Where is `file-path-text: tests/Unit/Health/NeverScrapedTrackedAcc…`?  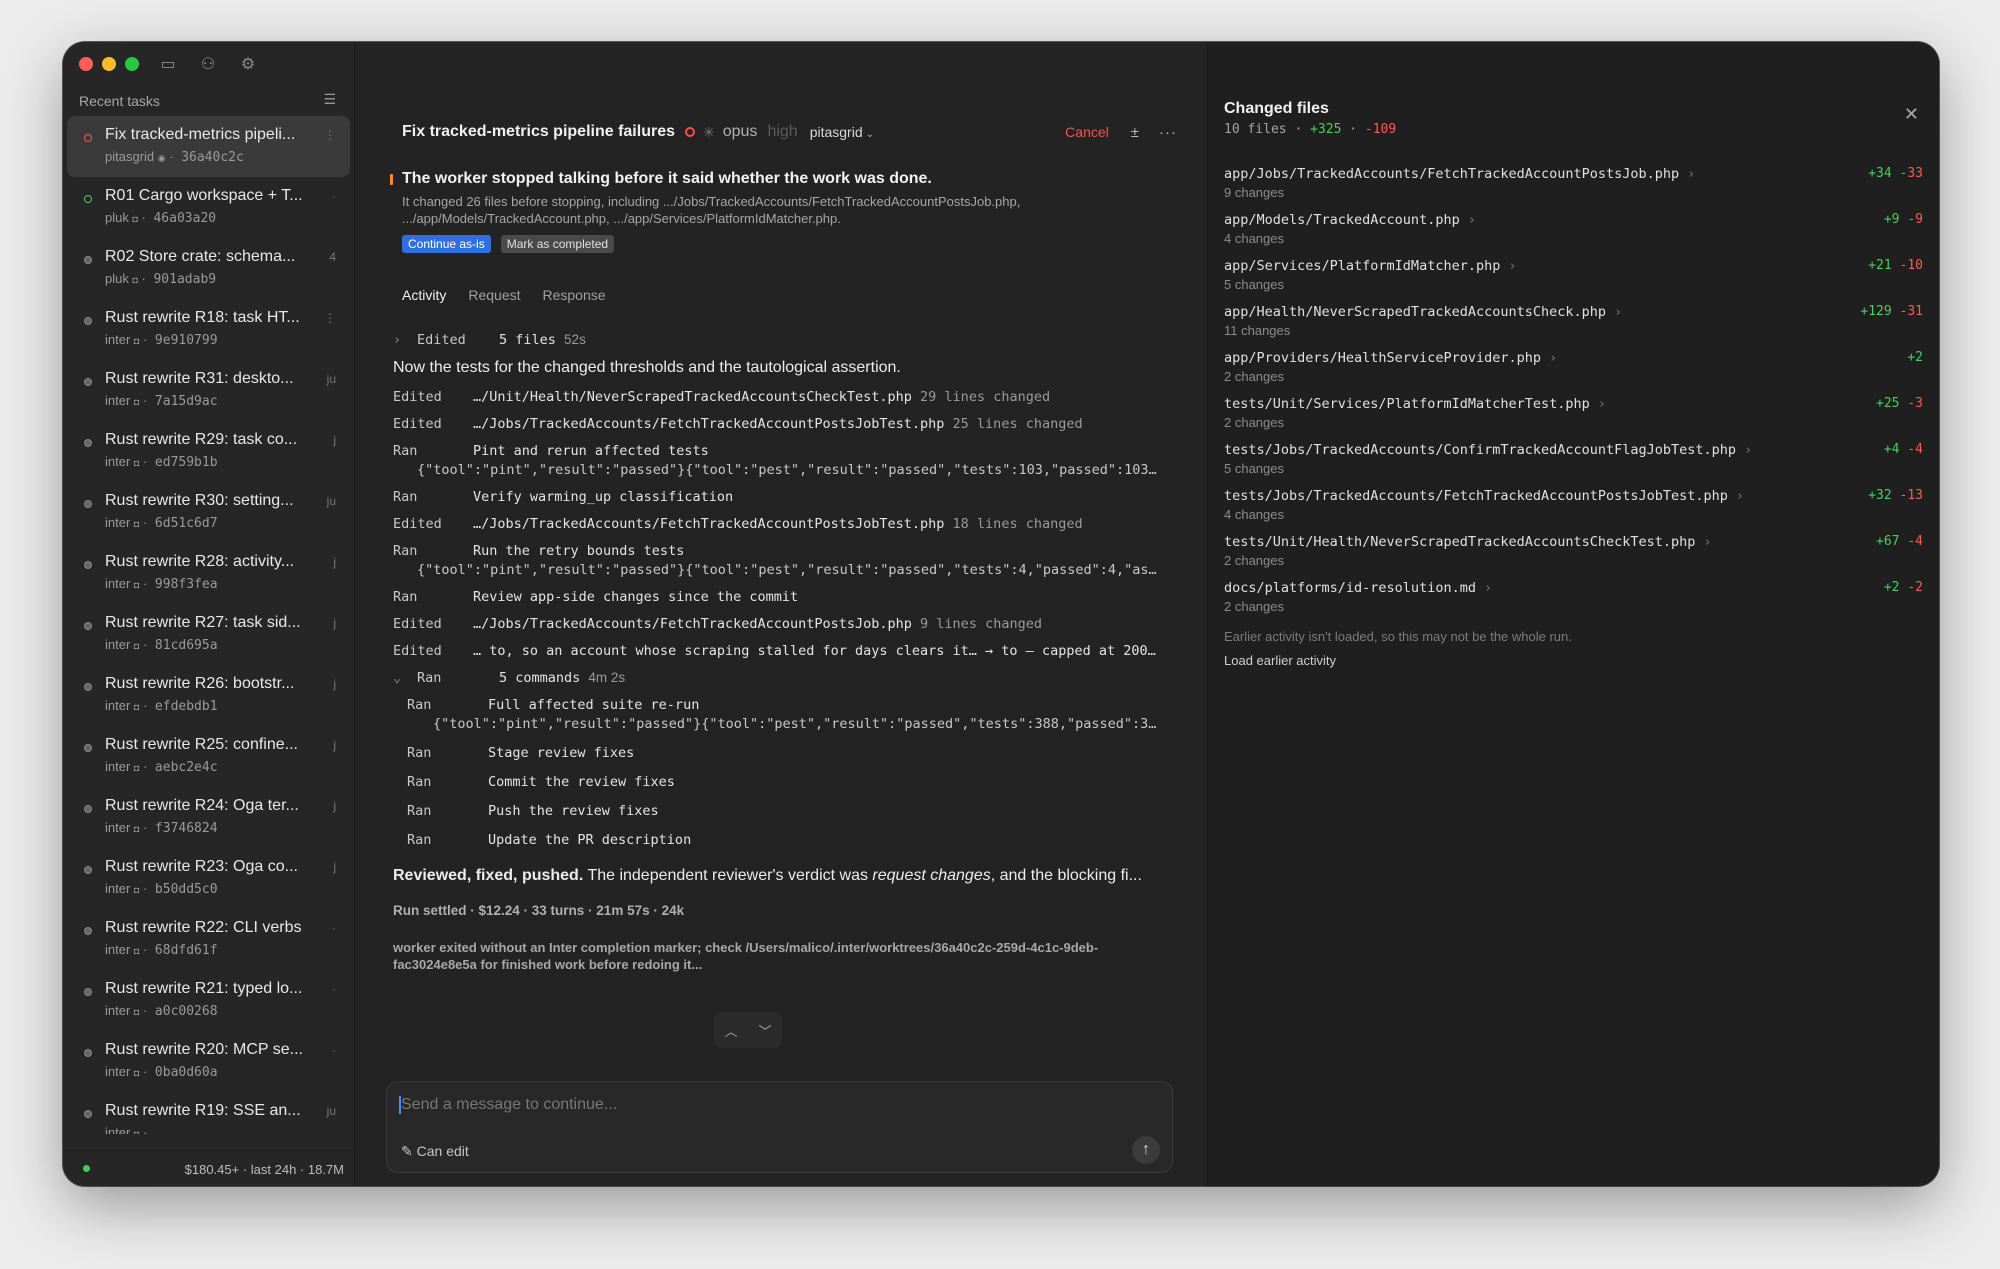 file-path-text: tests/Unit/Health/NeverScrapedTrackedAcc… is located at coordinates (1460, 542).